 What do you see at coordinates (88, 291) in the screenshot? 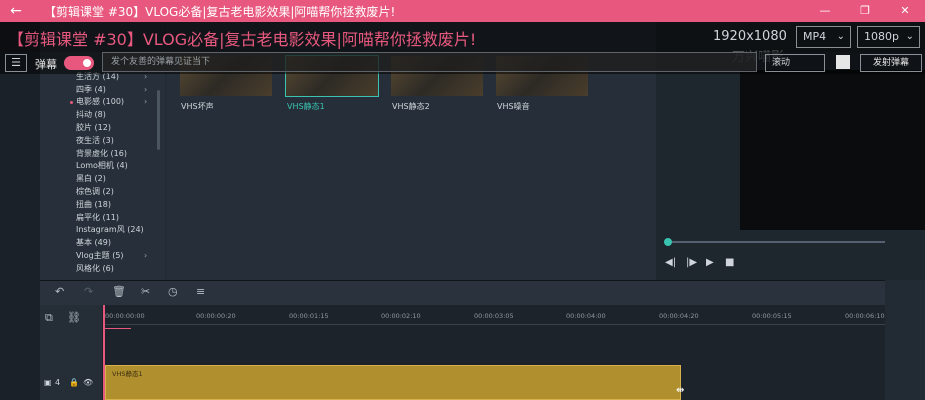
I see `redo-icon: ↷` at bounding box center [88, 291].